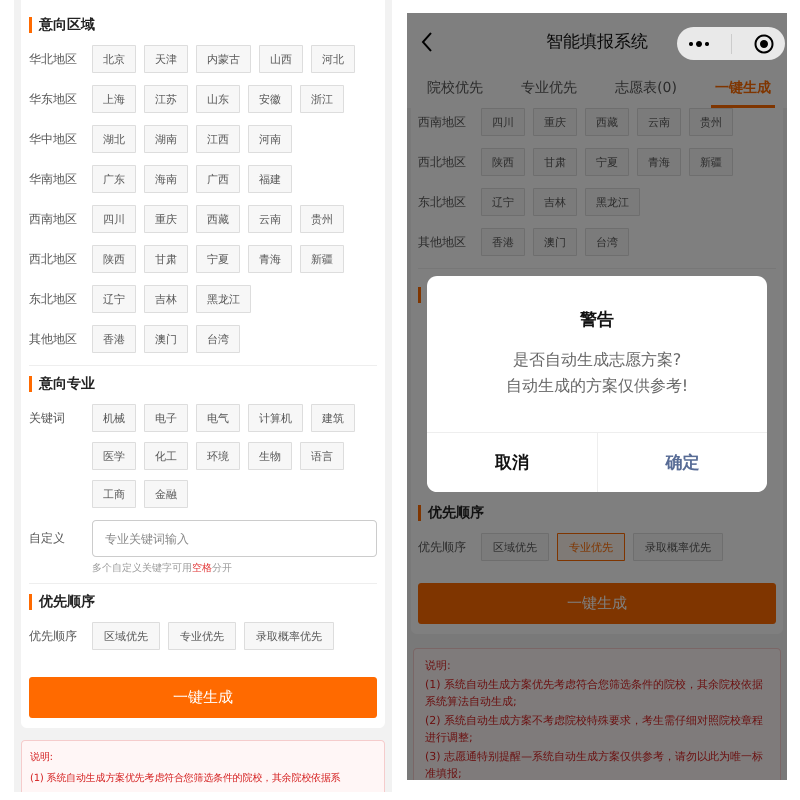 This screenshot has width=800, height=800. Describe the element at coordinates (322, 219) in the screenshot. I see `region-tag: 贵州` at that location.